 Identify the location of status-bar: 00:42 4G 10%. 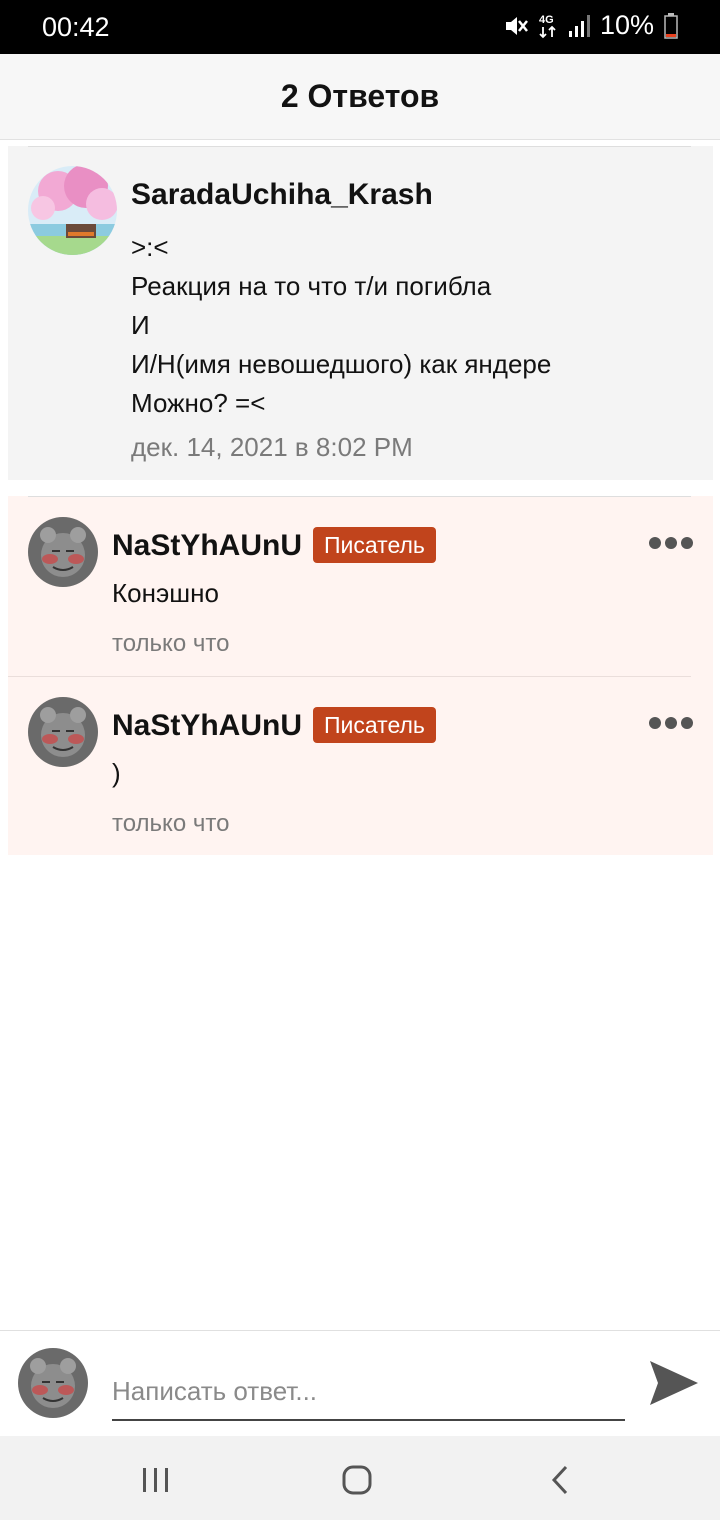
(360, 27).